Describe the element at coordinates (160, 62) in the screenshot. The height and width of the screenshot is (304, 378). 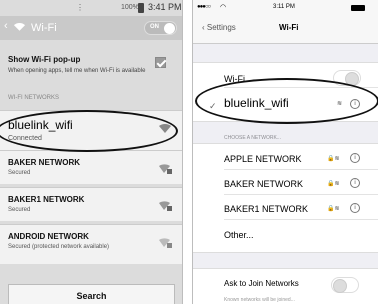
I see `popup-checkbox` at that location.